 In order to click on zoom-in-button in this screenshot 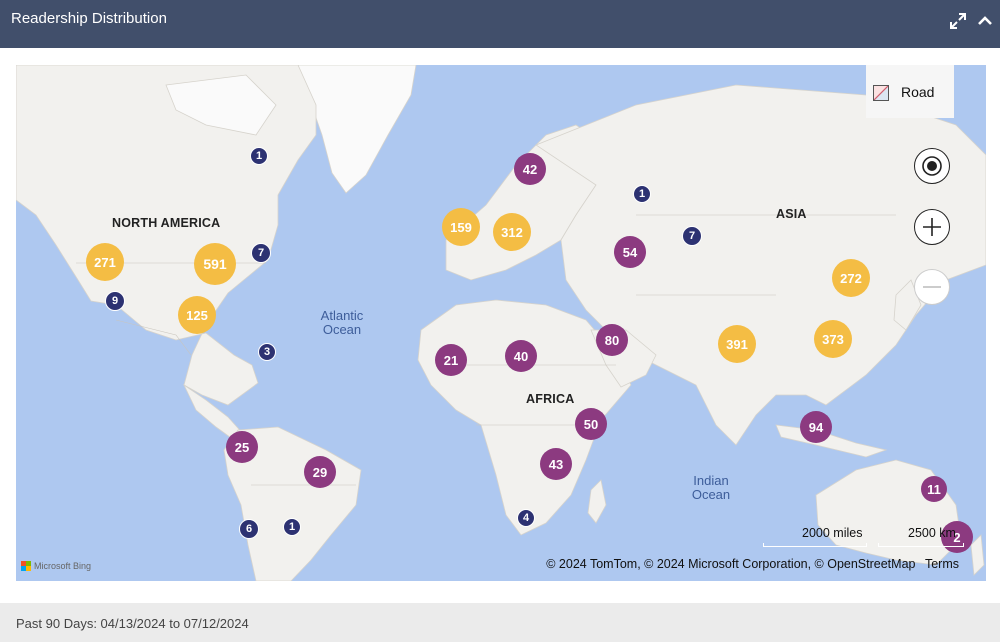, I will do `click(932, 227)`.